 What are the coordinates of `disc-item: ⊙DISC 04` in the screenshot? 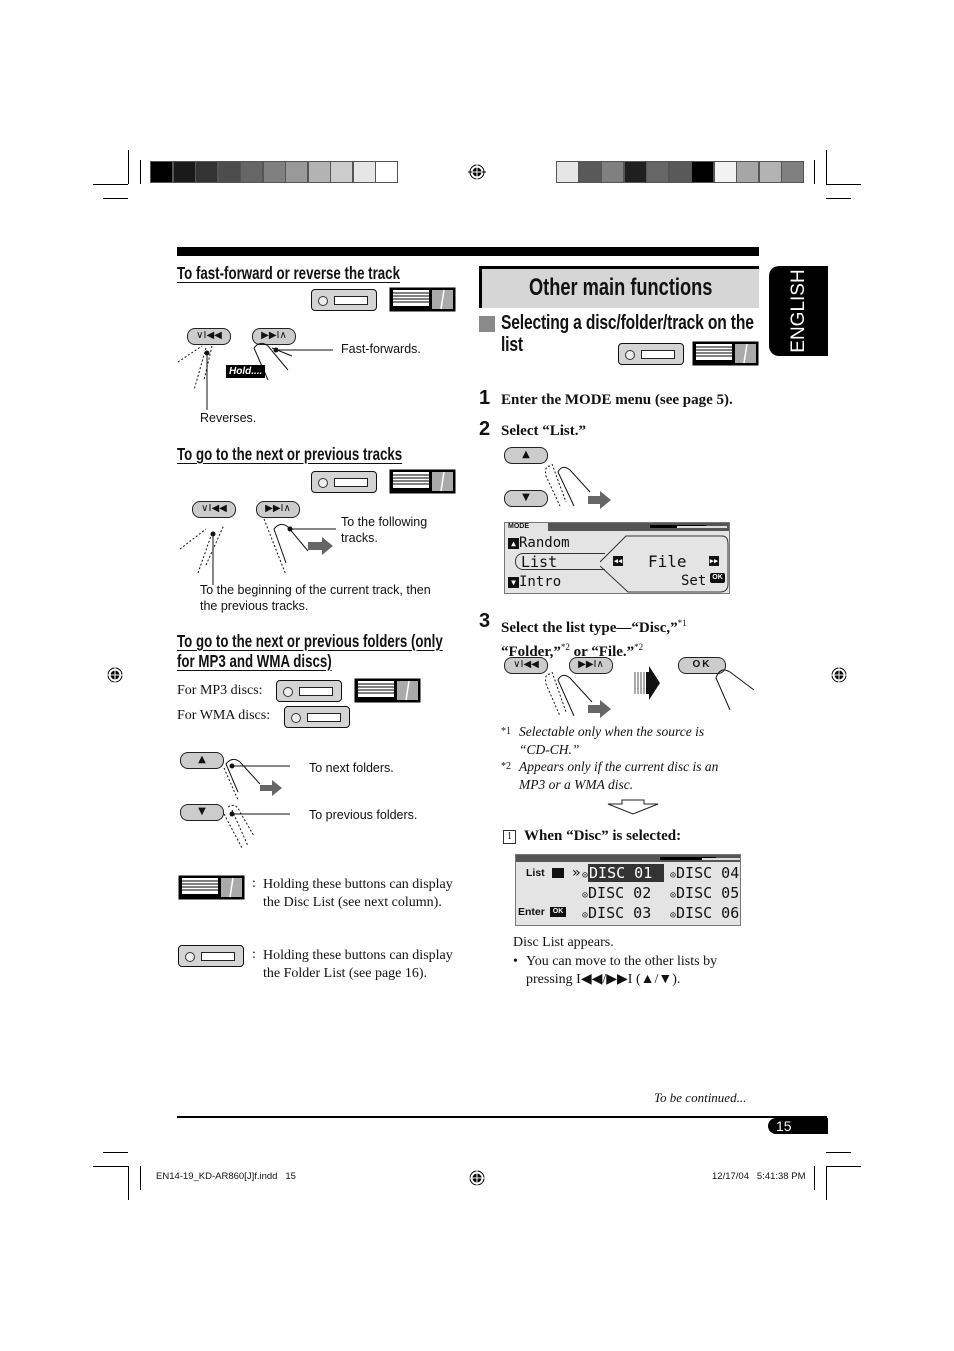 It's located at (704, 873).